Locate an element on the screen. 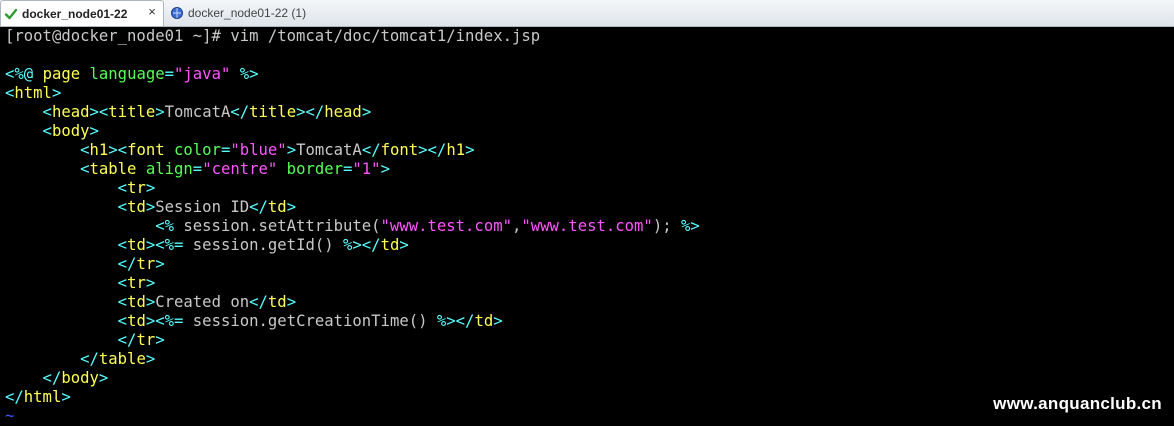  code-line: <head><title>TomcatA</title></head> is located at coordinates (188, 112).